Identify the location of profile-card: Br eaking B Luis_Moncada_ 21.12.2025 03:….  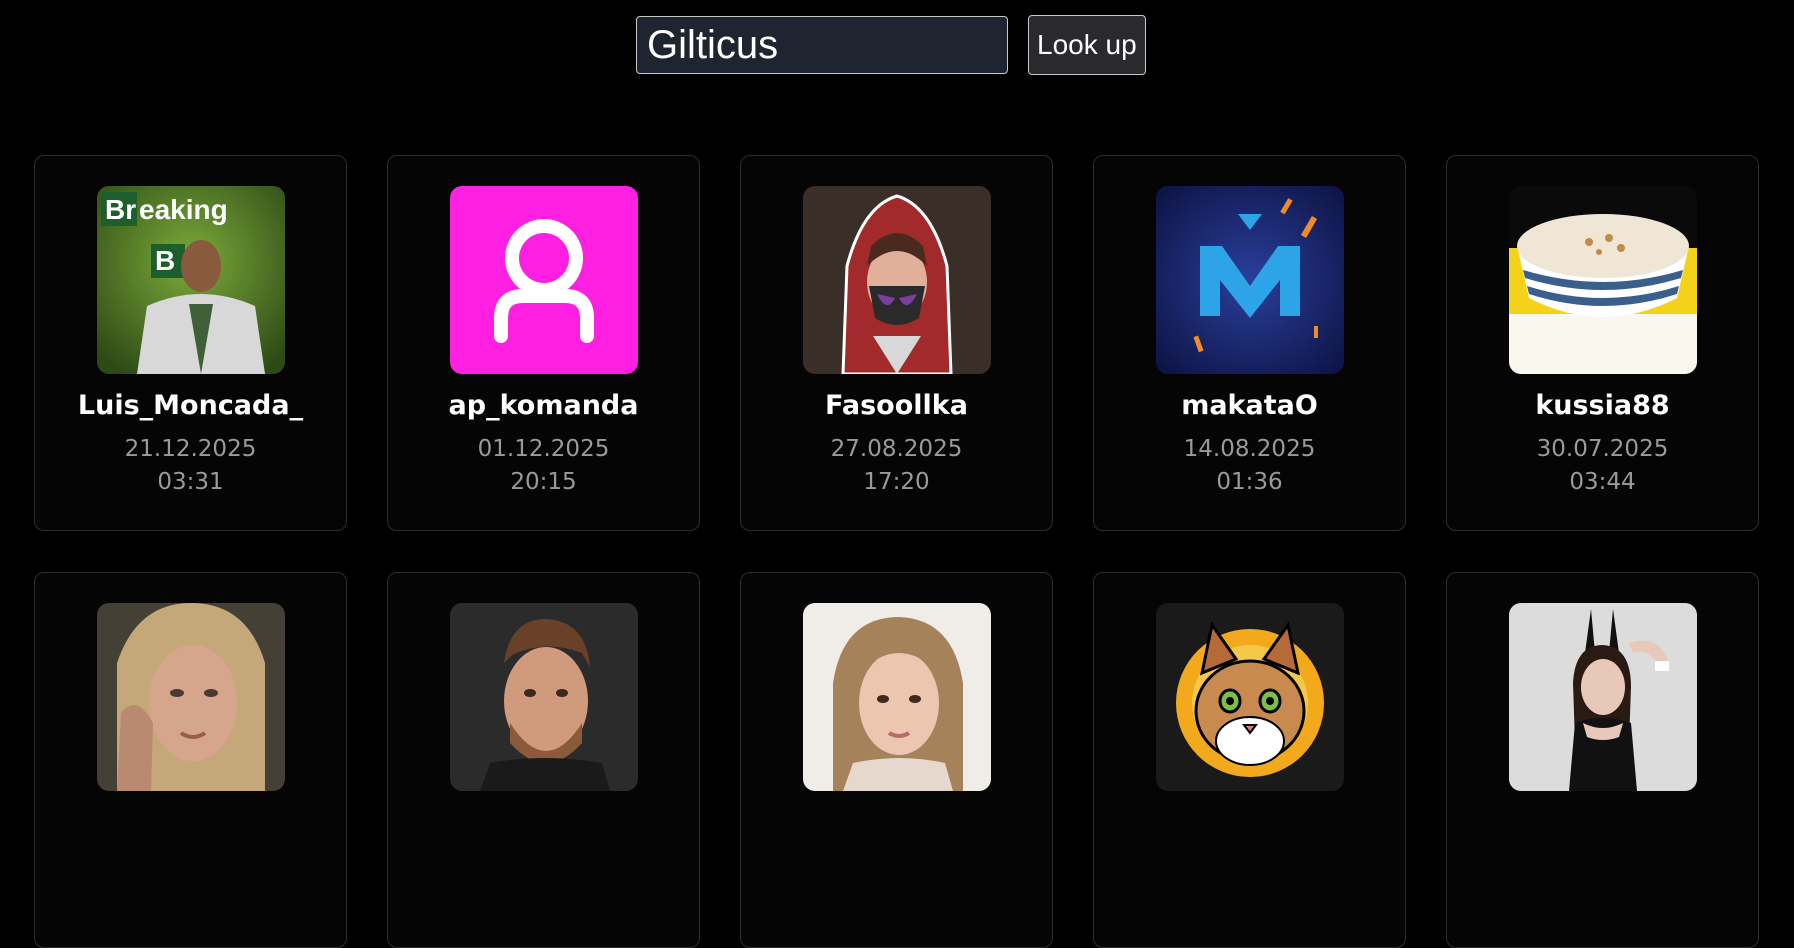
(190, 343).